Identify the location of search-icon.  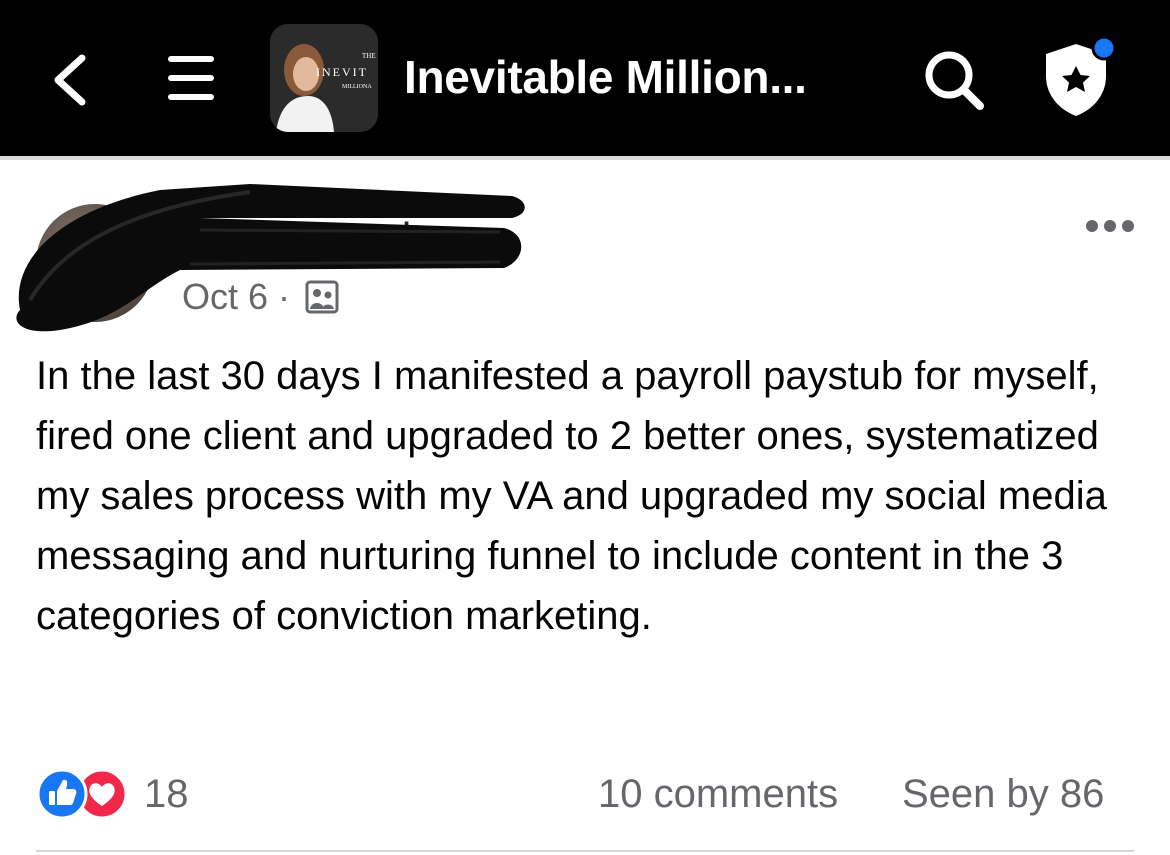
(954, 80).